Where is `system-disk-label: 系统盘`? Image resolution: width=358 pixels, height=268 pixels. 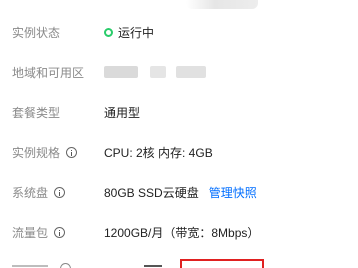
system-disk-label: 系统盘 is located at coordinates (30, 192).